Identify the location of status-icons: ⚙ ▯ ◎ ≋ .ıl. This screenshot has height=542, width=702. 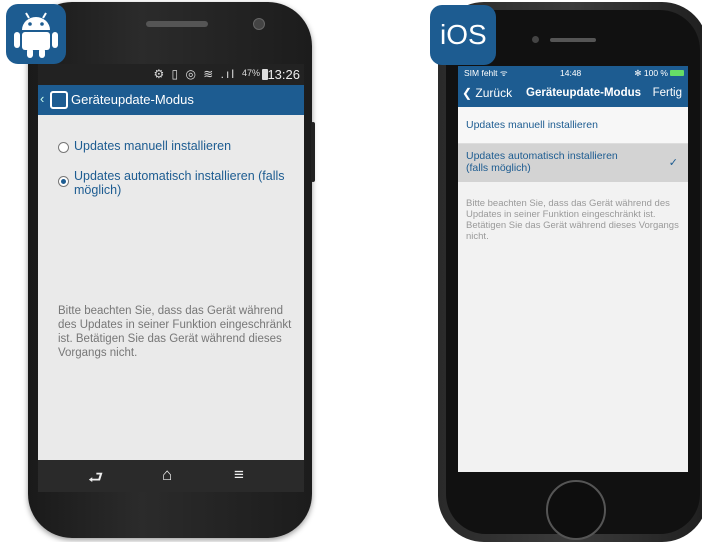
(194, 74).